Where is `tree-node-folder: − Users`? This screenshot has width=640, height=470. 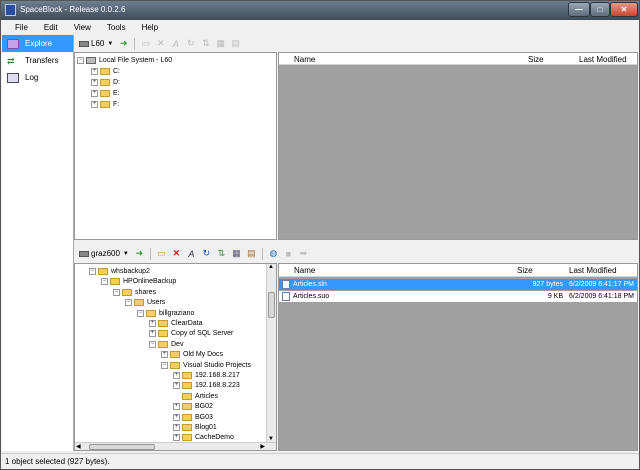 tree-node-folder: − Users is located at coordinates (145, 302).